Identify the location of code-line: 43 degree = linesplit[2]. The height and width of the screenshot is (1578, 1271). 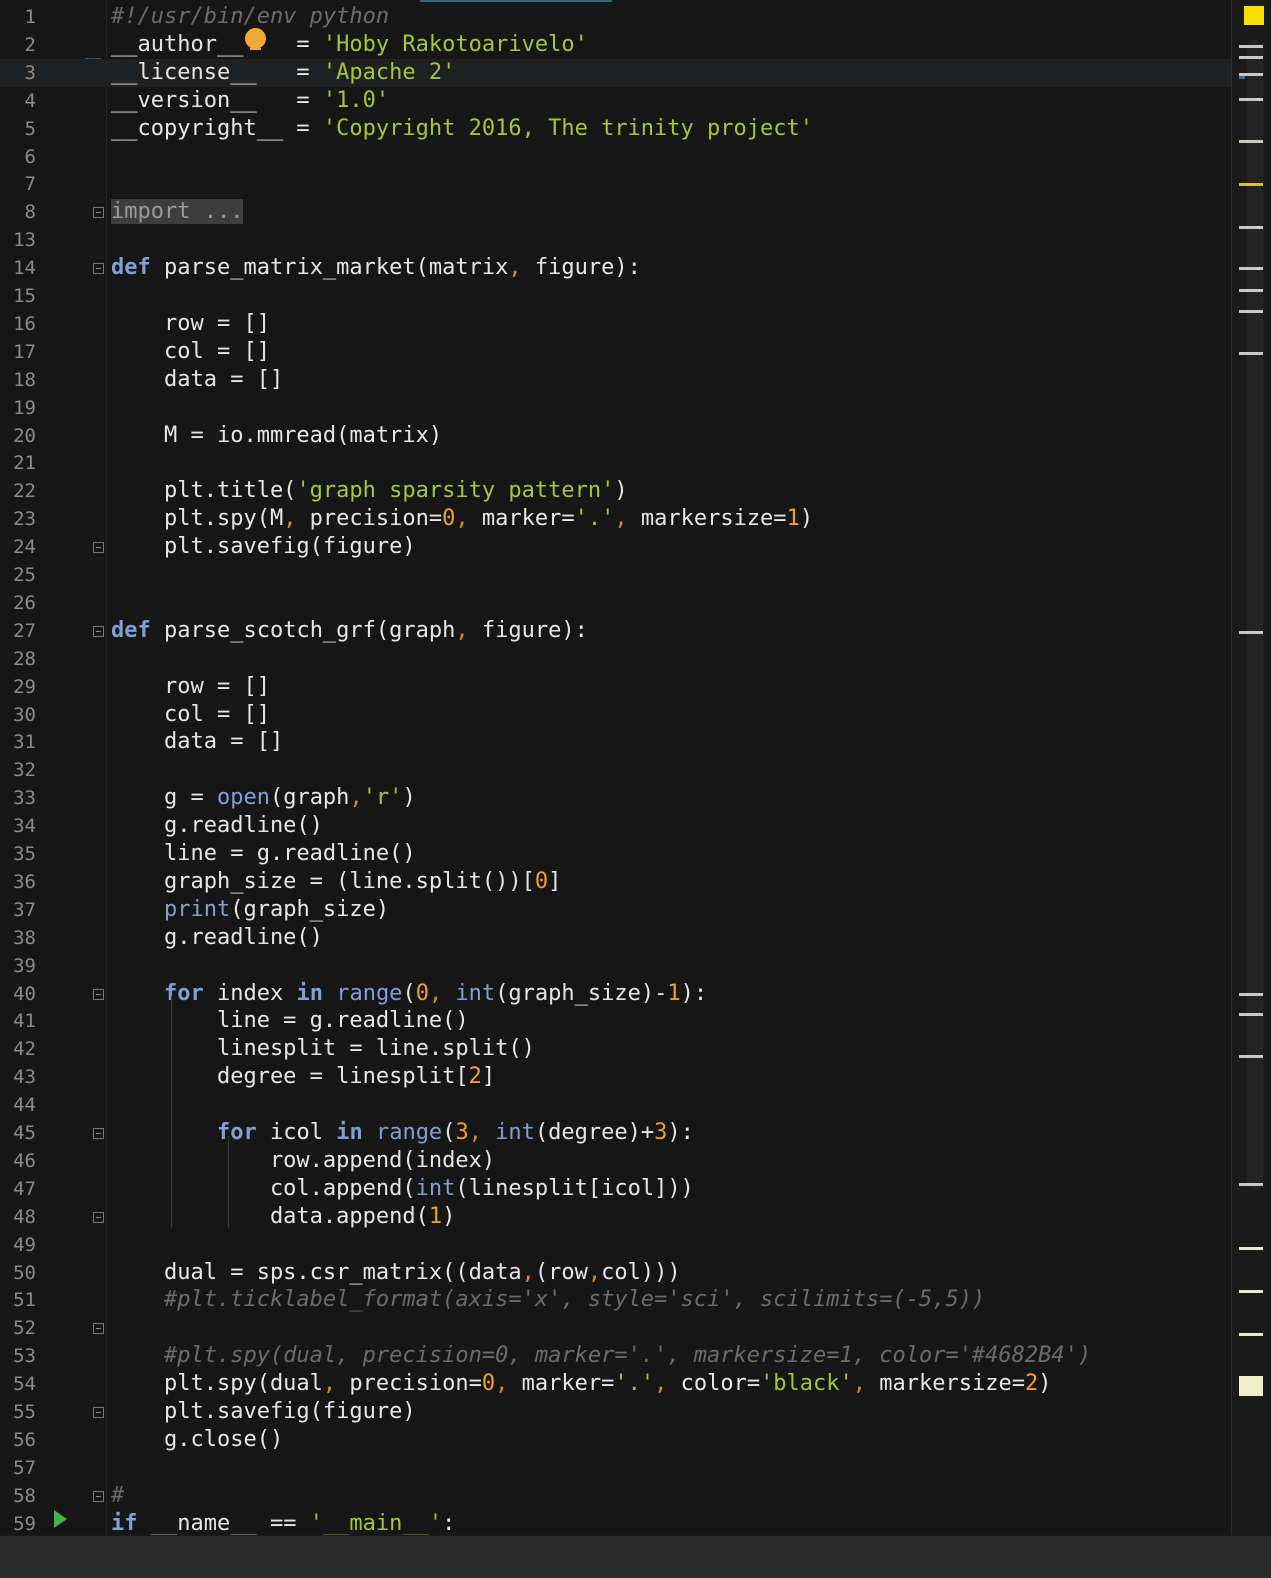
(615, 1077).